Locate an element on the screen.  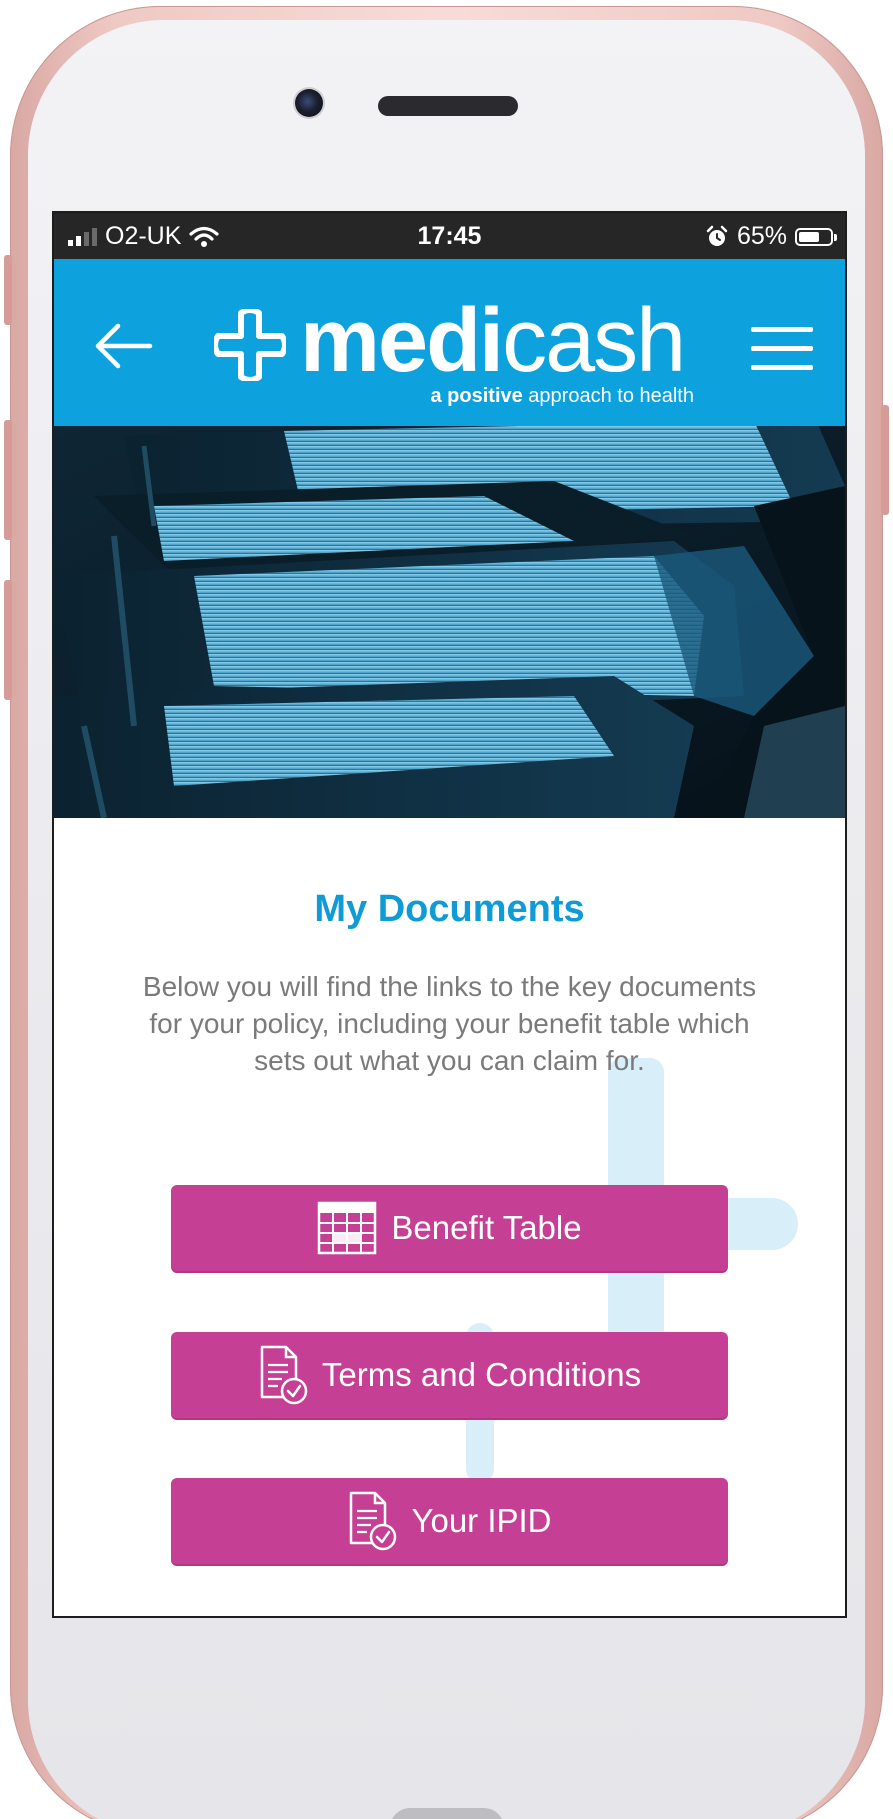
alarm-icon is located at coordinates (717, 237).